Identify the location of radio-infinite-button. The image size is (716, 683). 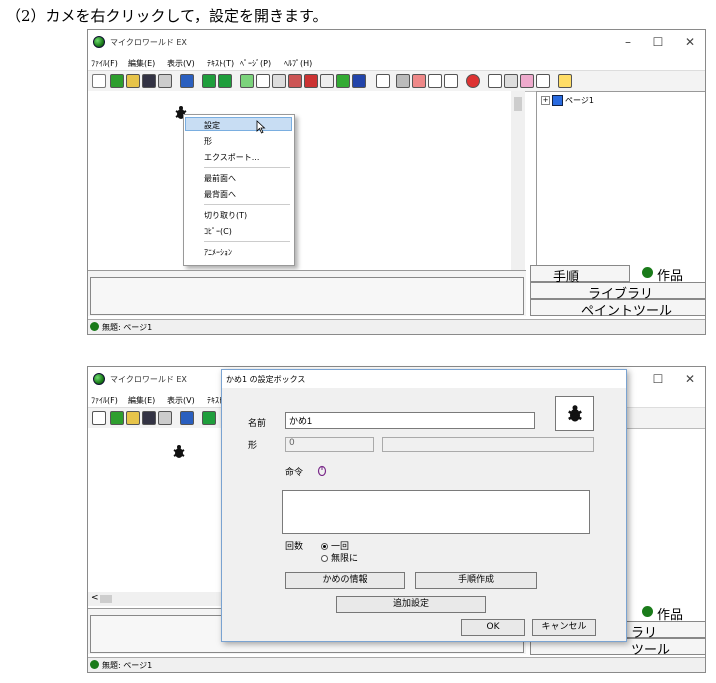
(324, 558).